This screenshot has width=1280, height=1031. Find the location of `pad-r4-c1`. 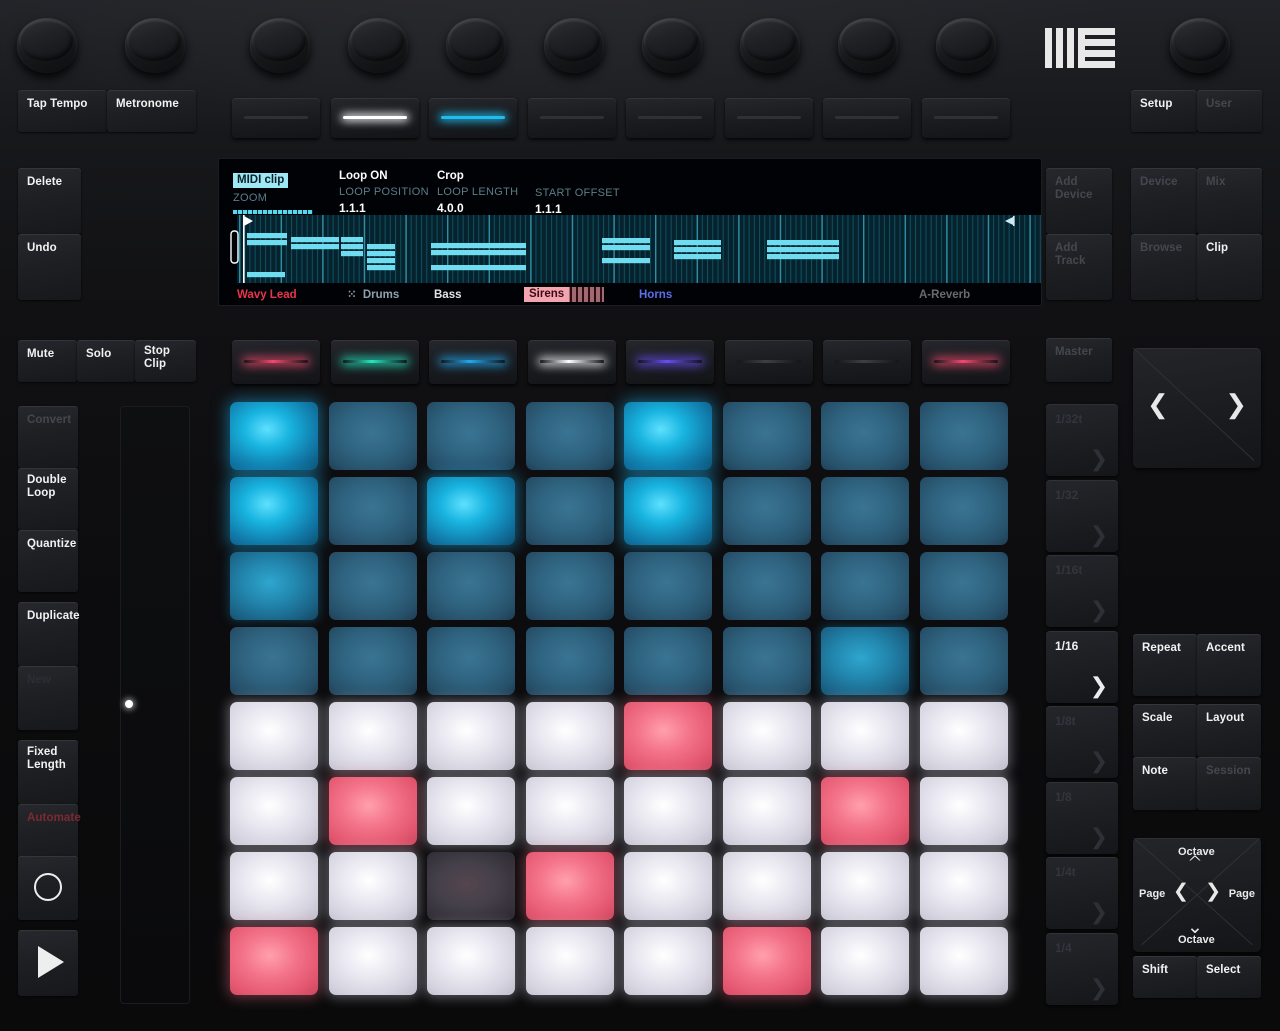

pad-r4-c1 is located at coordinates (274, 661).